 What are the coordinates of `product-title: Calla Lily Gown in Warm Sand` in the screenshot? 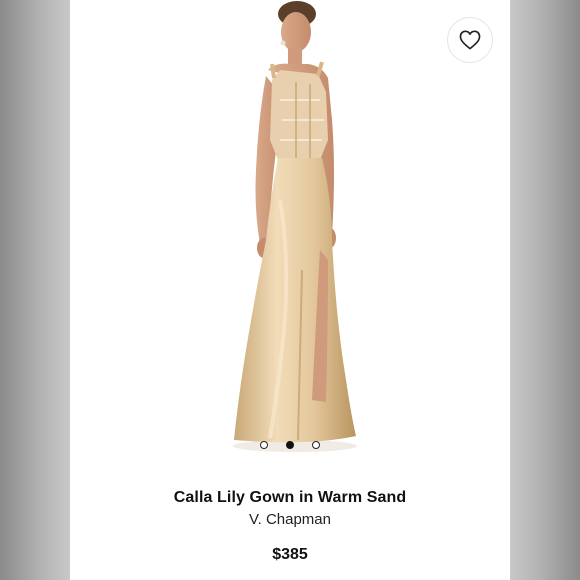 It's located at (290, 498).